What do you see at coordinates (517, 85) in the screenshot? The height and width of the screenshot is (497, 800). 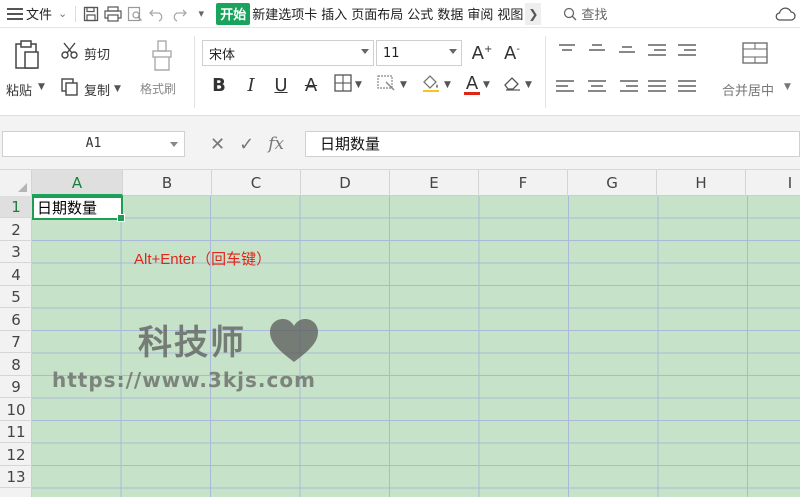 I see `clear-format-button: ▼` at bounding box center [517, 85].